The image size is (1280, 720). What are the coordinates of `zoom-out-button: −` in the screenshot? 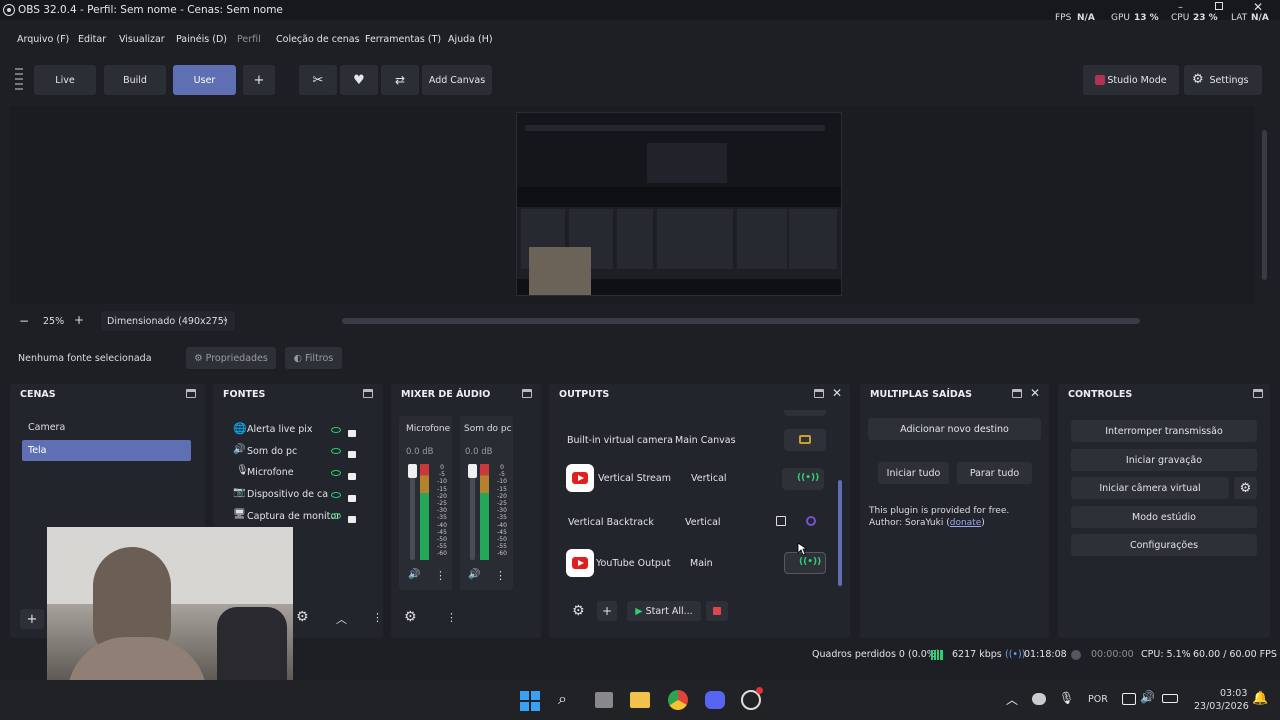 It's located at (24, 321).